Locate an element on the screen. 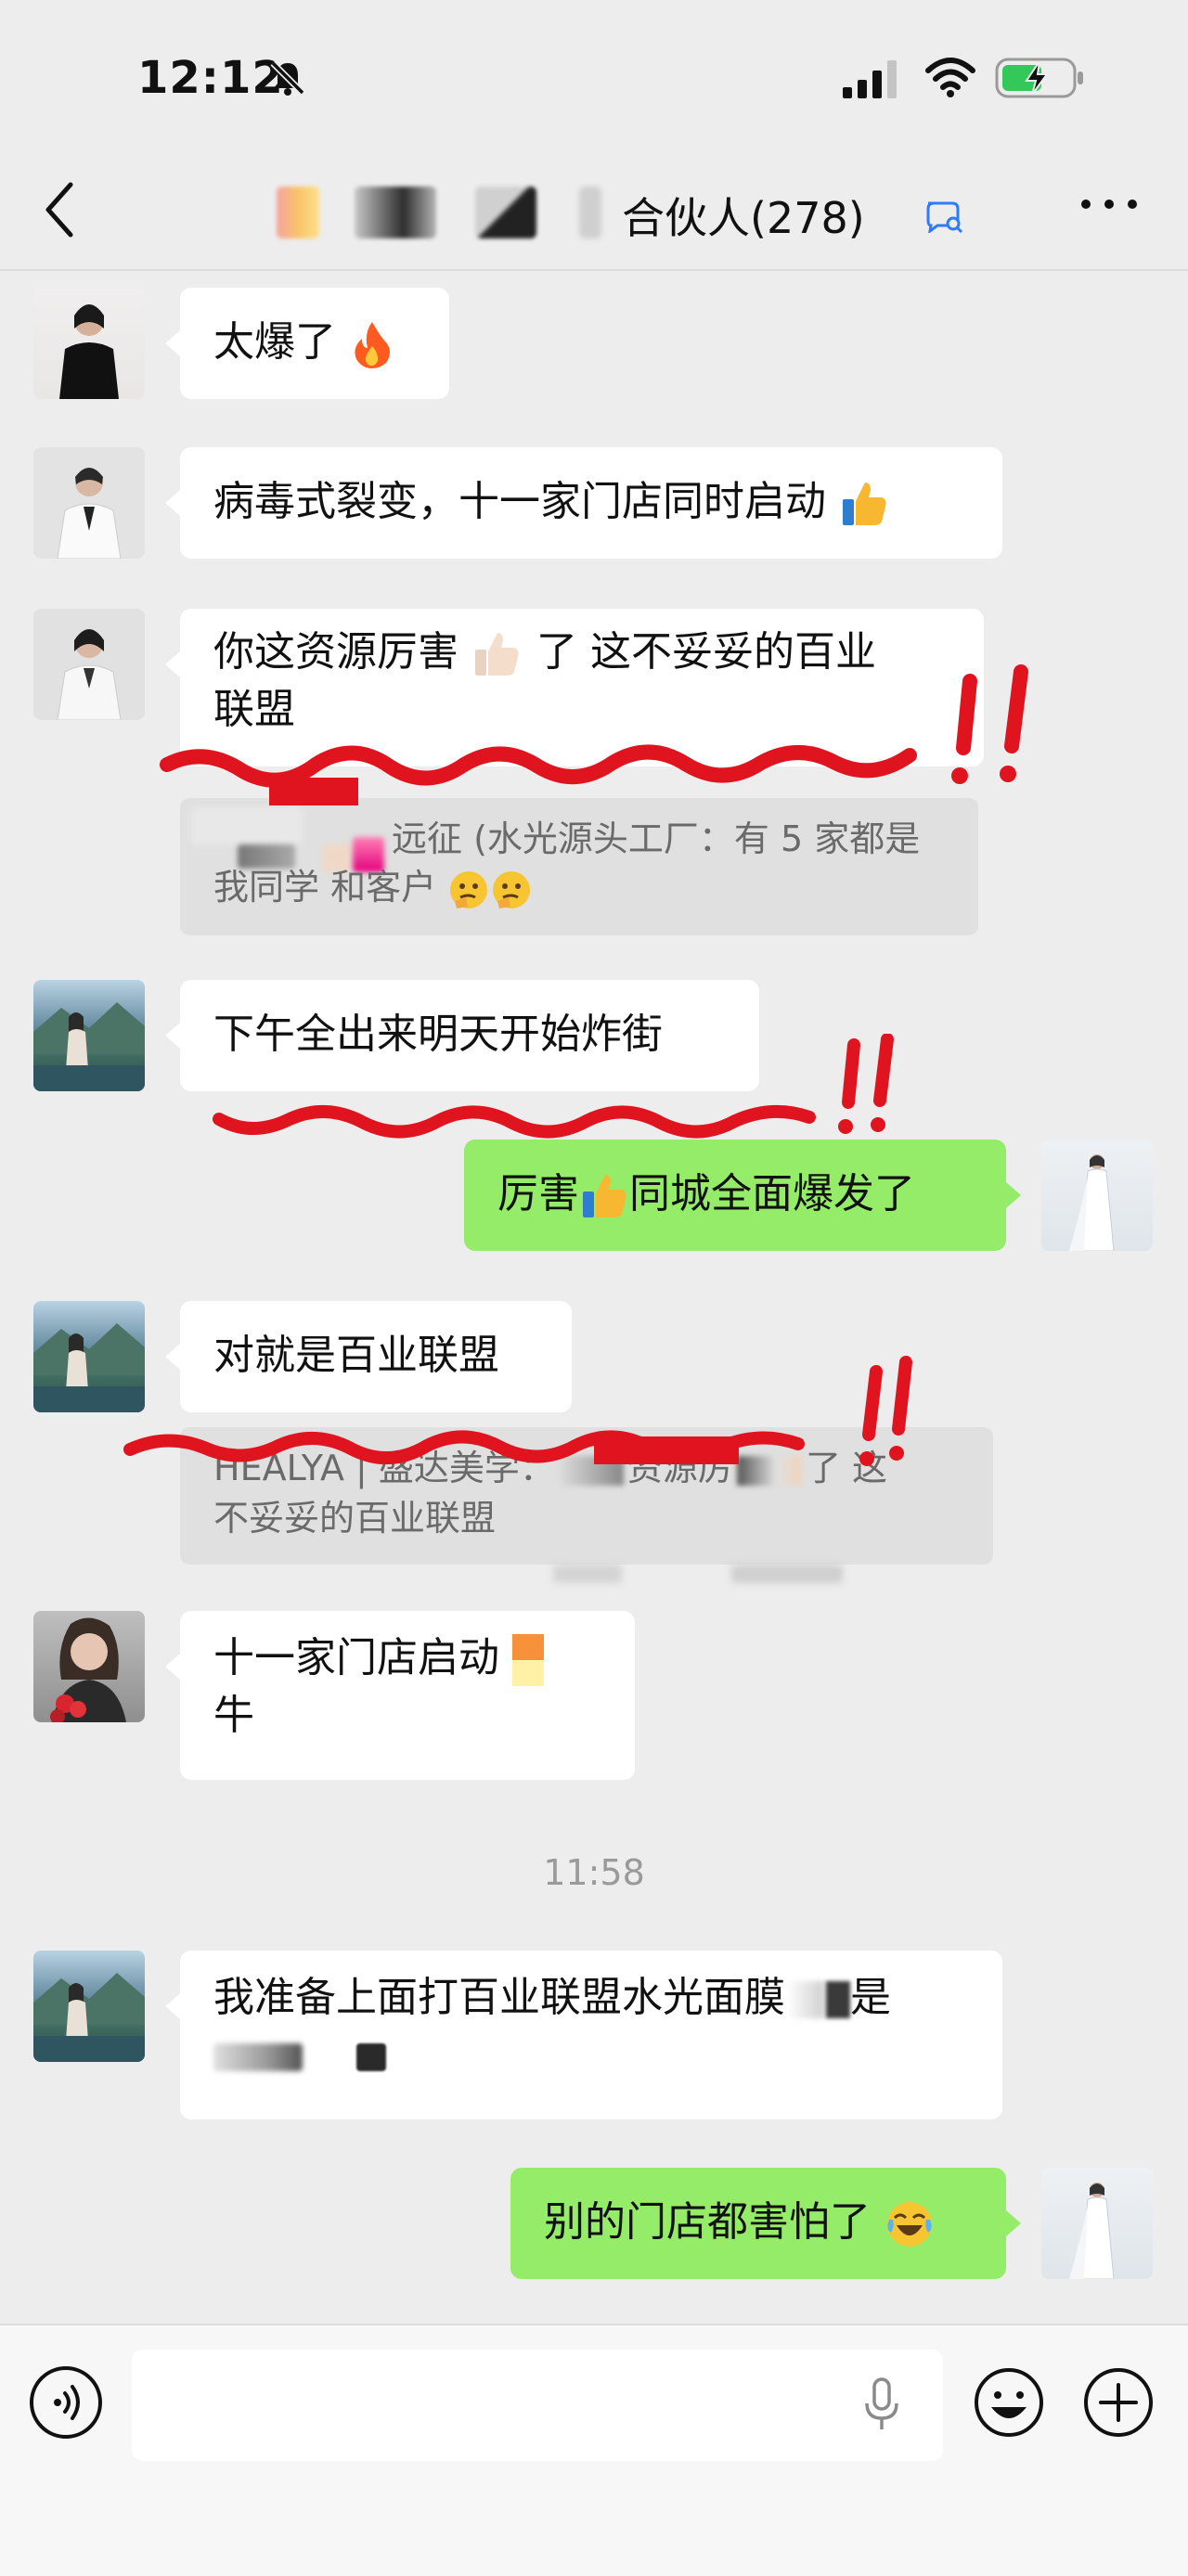 The height and width of the screenshot is (2576, 1188). chat-bubble: 太爆了 is located at coordinates (314, 343).